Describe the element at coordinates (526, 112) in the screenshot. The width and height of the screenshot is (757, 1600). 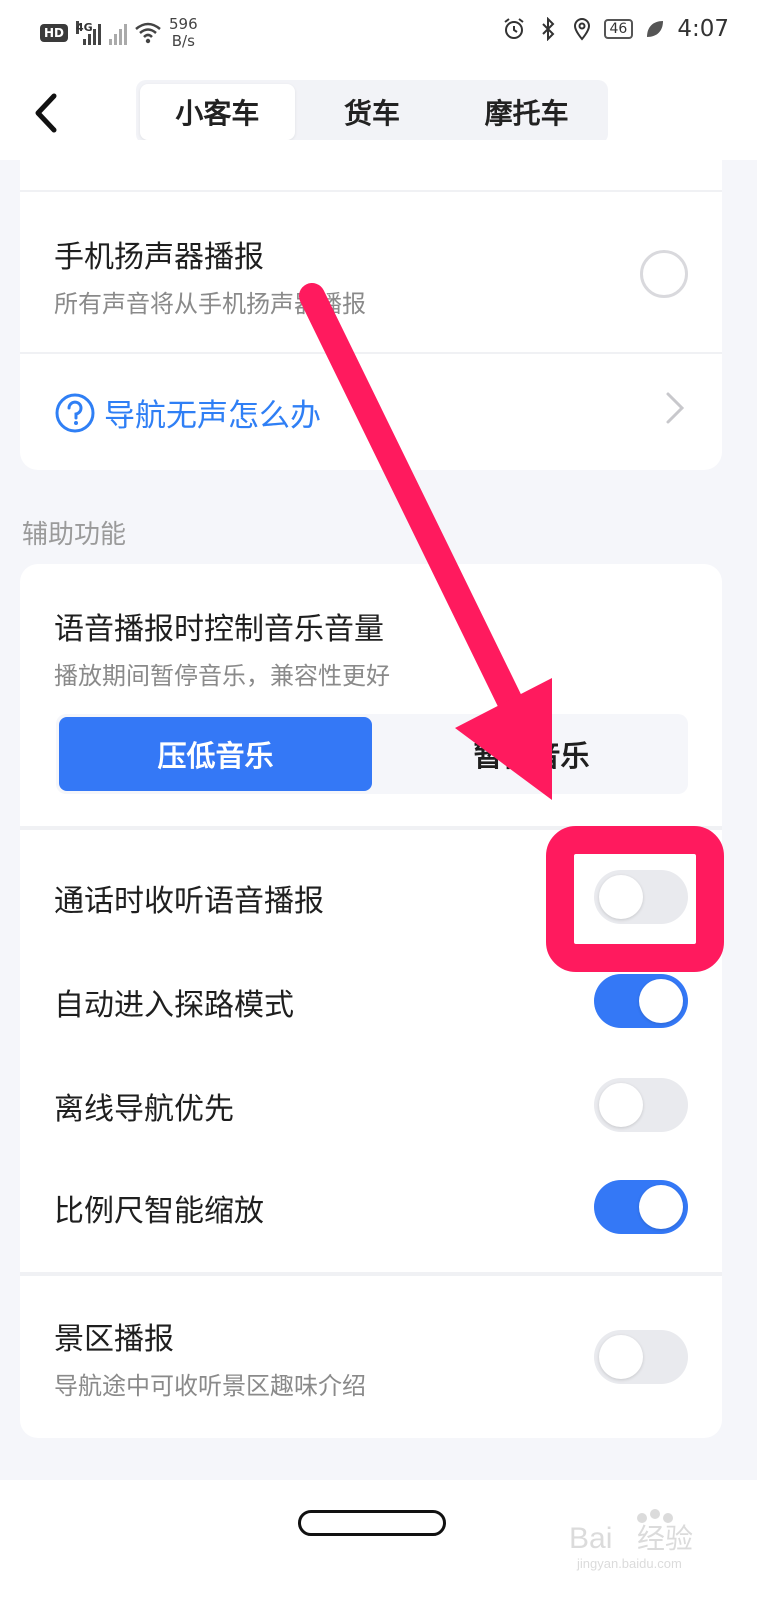
I see `tab-motorcycle: 摩托车` at that location.